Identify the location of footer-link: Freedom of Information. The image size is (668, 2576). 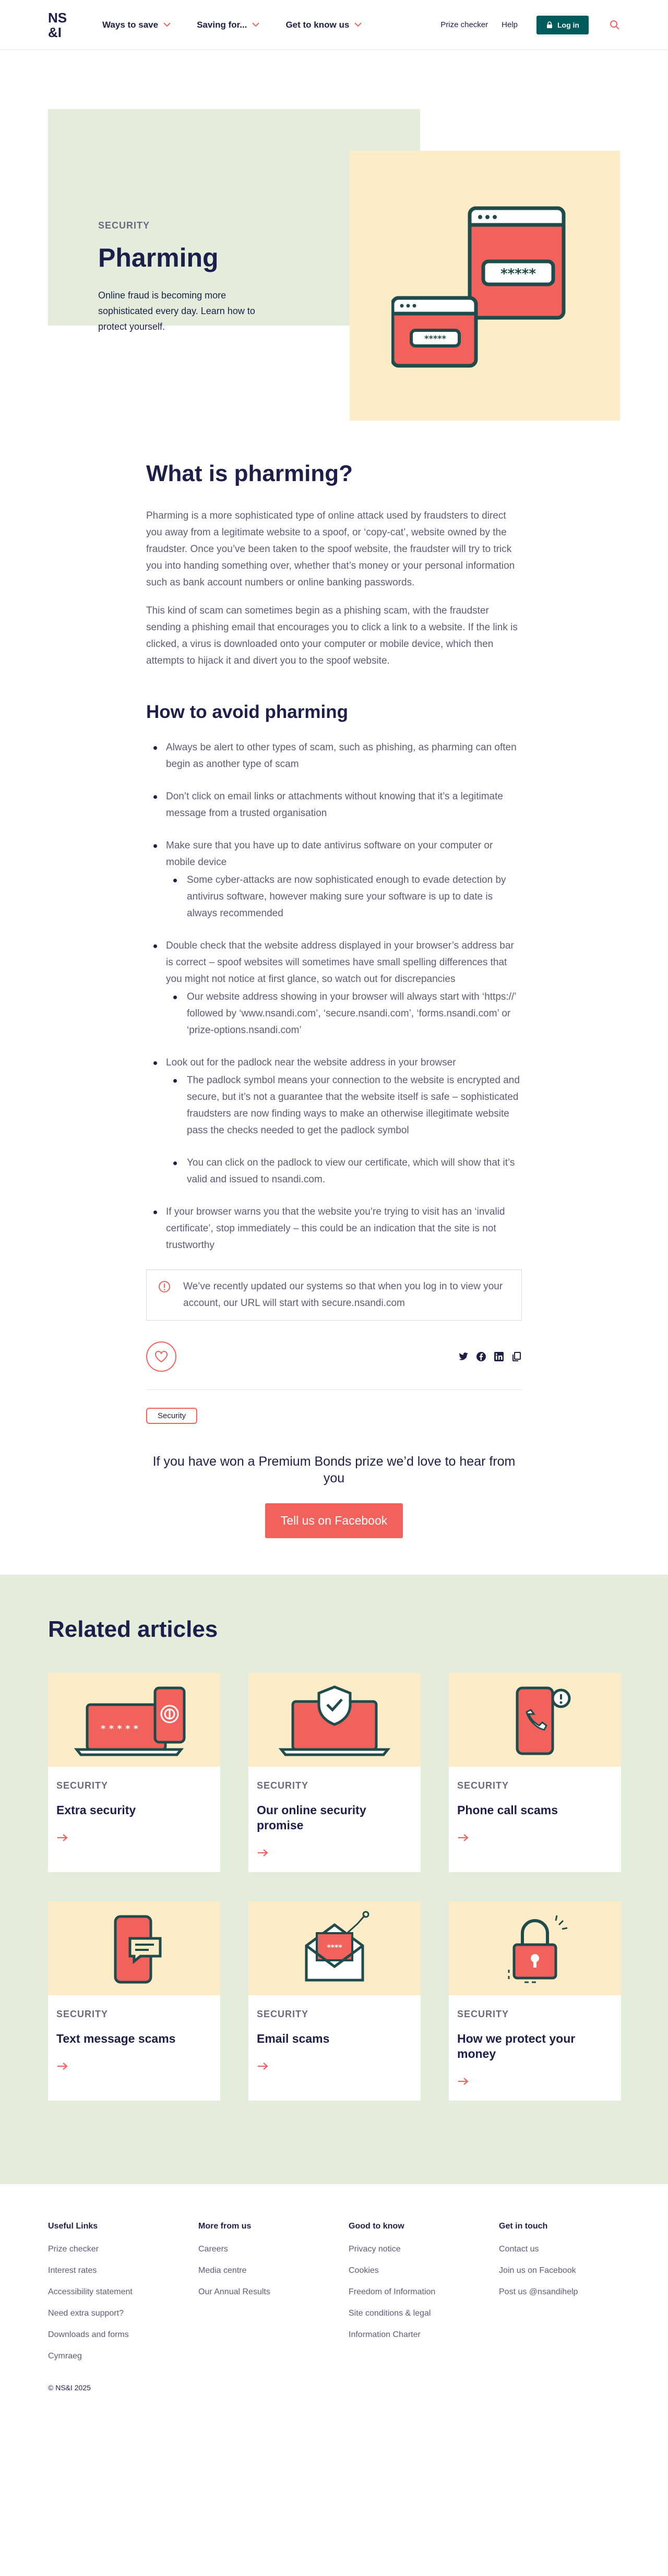
(424, 2292).